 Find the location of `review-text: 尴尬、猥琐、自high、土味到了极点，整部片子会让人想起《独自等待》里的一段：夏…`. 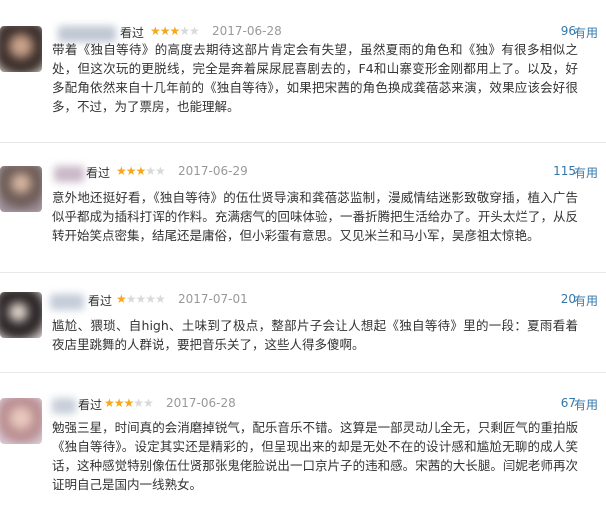

review-text: 尴尬、猥琐、自high、土味到了极点，整部片子会让人想起《独自等待》里的一段：夏… is located at coordinates (315, 335).